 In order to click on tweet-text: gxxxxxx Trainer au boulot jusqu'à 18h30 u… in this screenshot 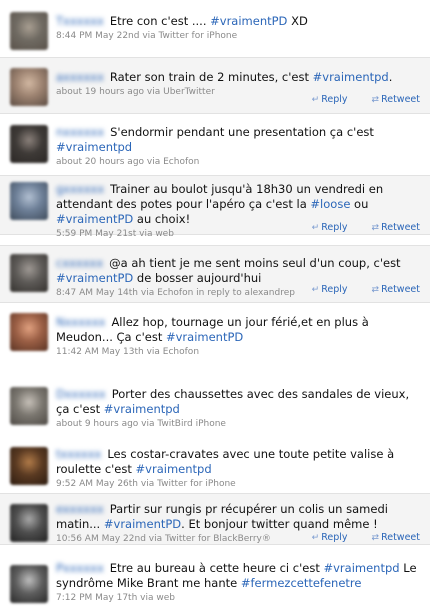, I will do `click(239, 204)`.